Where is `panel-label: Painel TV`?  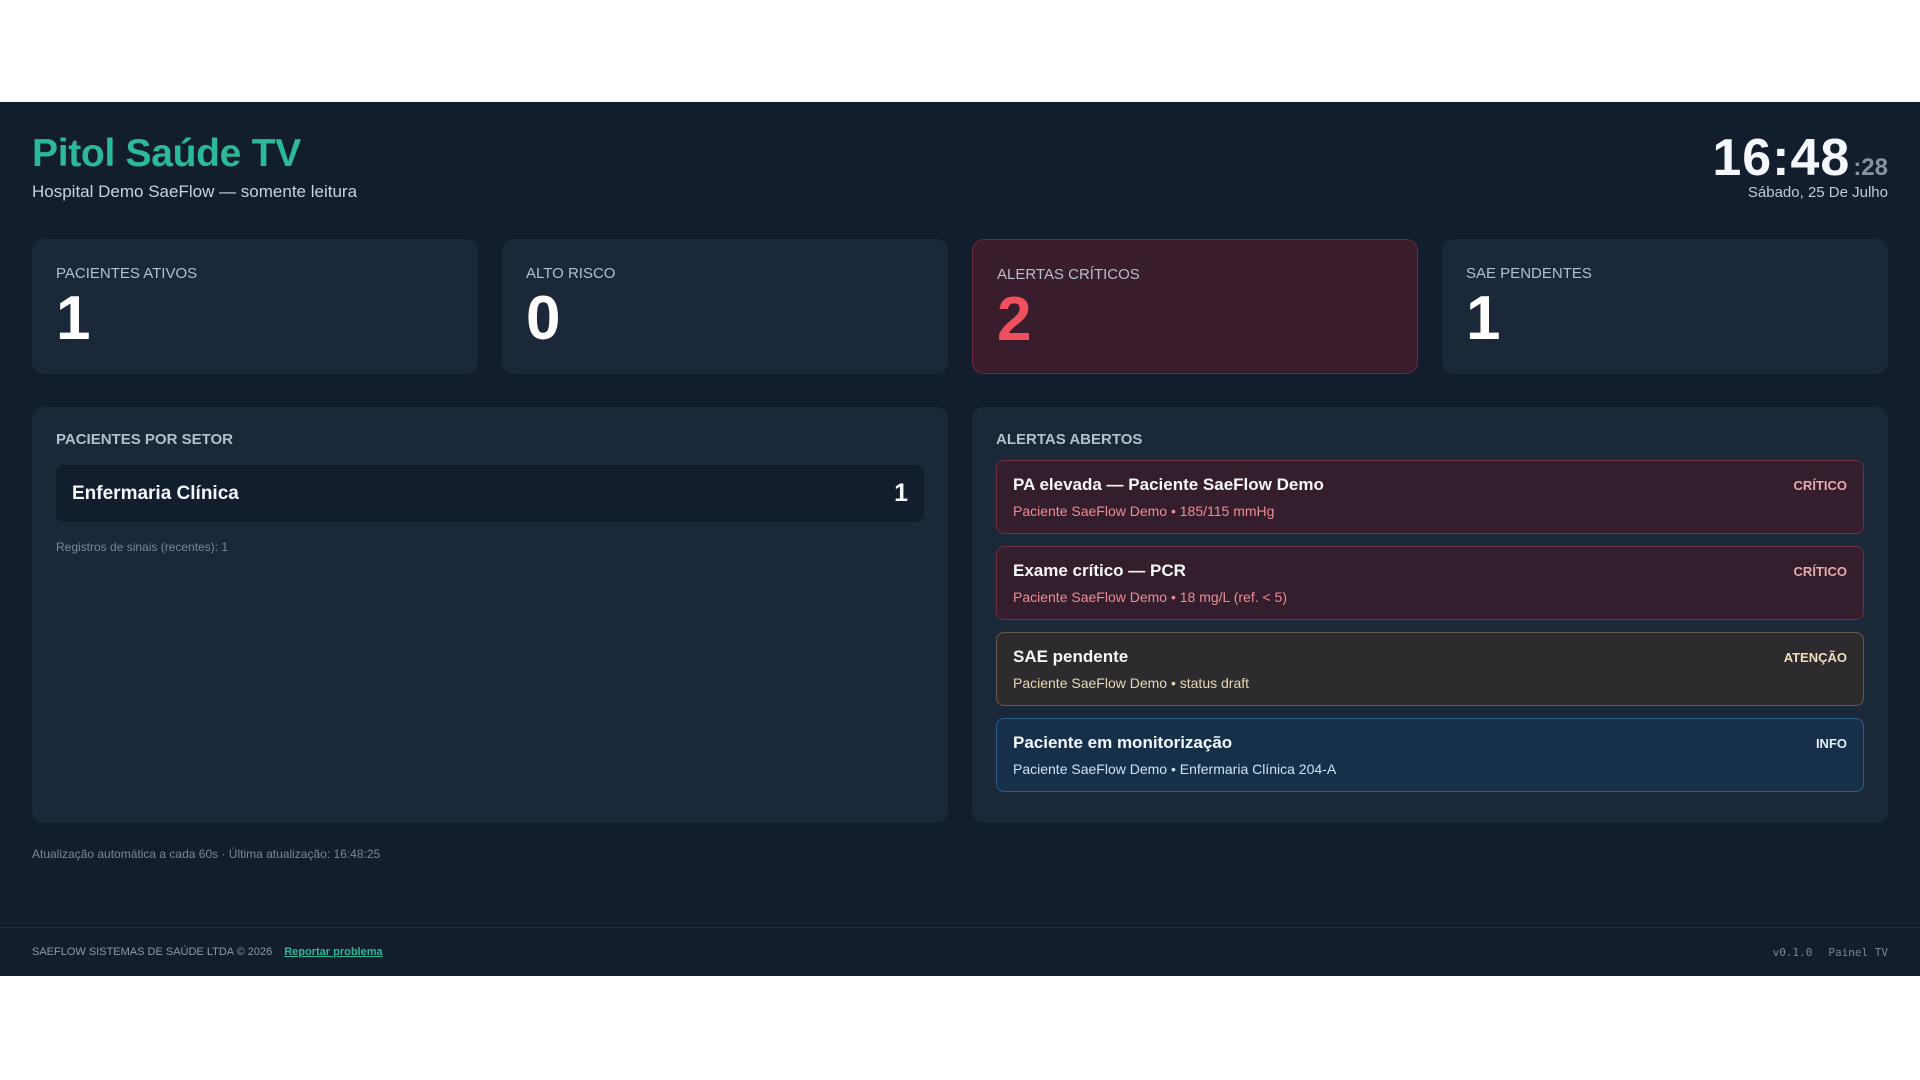 panel-label: Painel TV is located at coordinates (1858, 952).